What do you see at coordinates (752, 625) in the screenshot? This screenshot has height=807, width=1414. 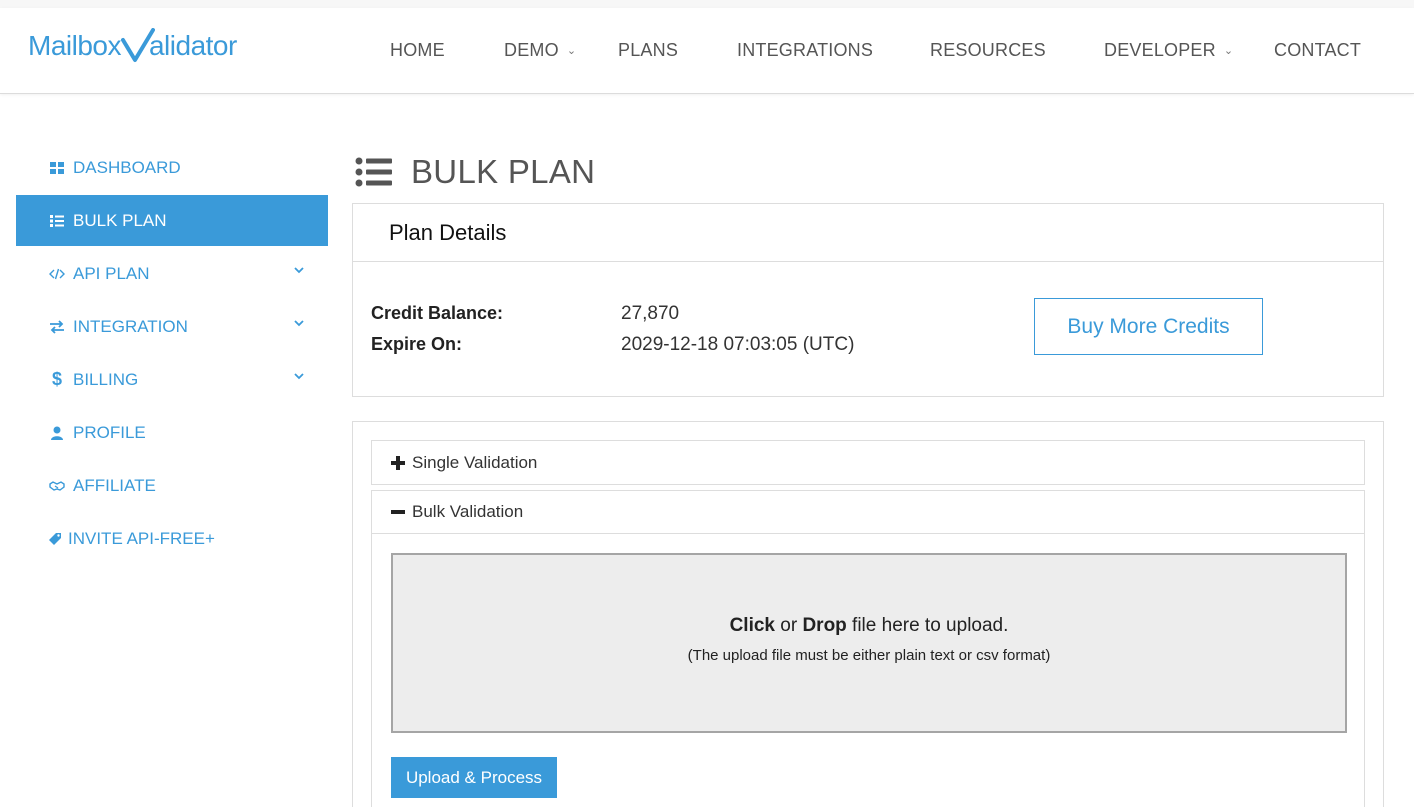 I see `dropzone-click-word: Click` at bounding box center [752, 625].